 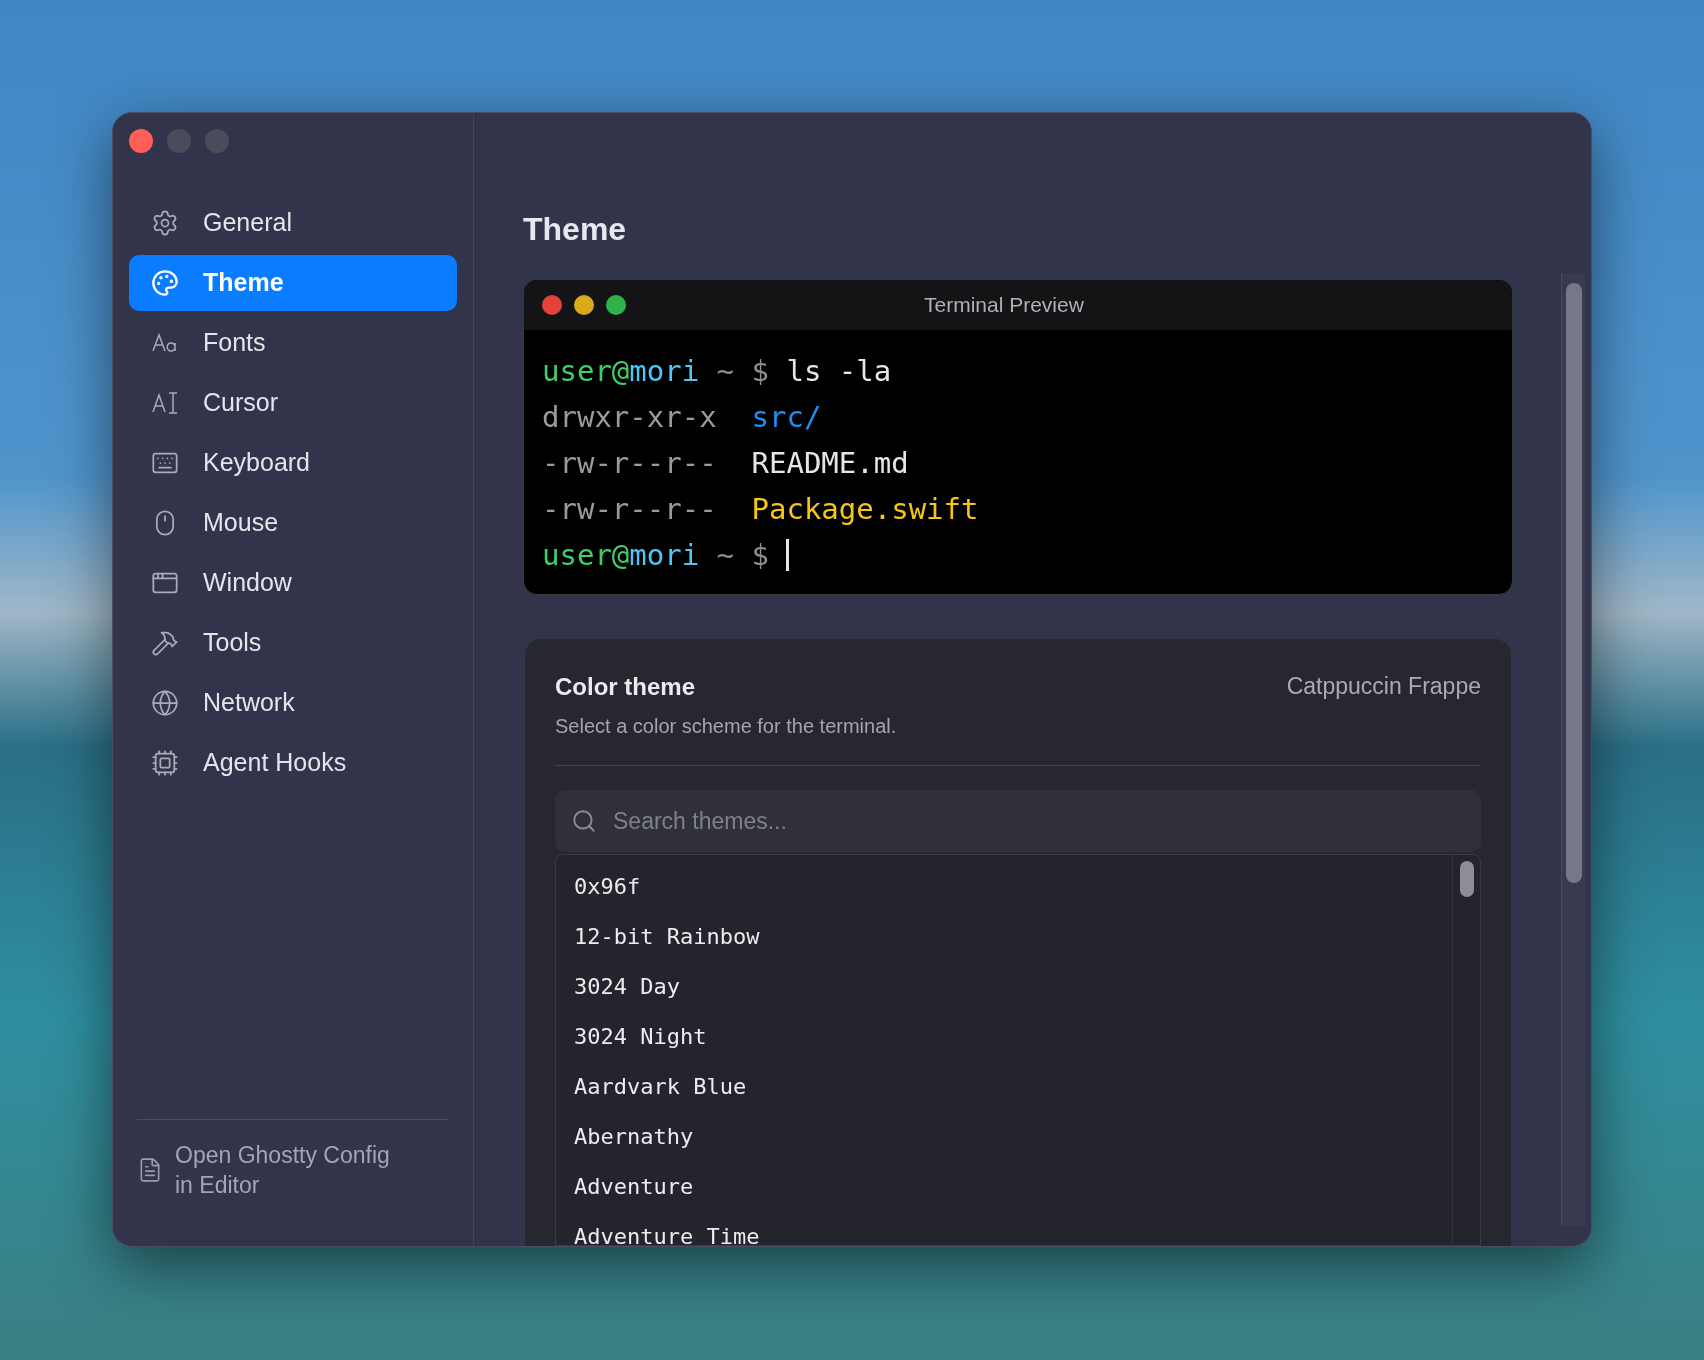 What do you see at coordinates (293, 283) in the screenshot?
I see `sidebar-item: Theme` at bounding box center [293, 283].